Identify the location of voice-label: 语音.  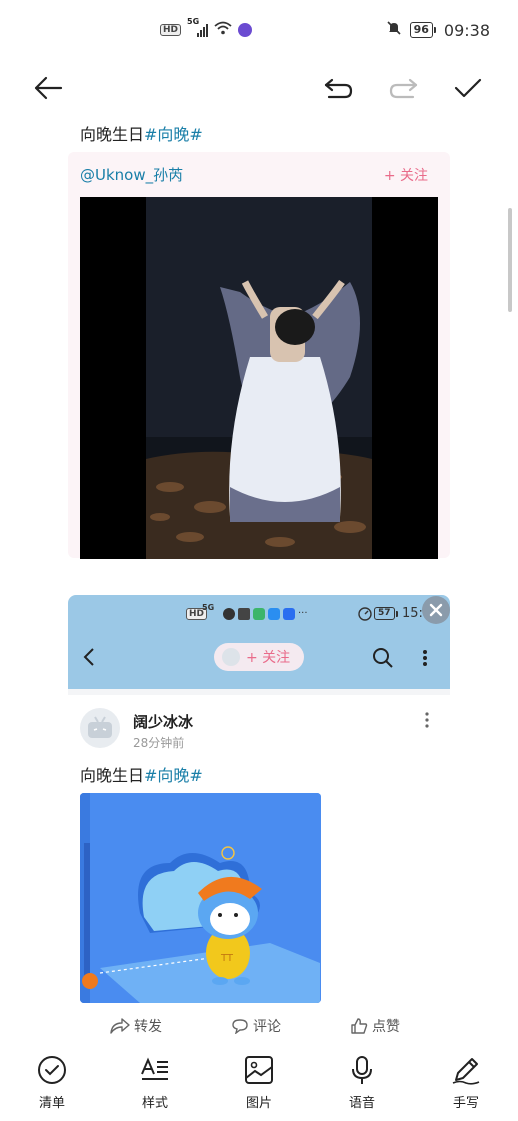
(361, 1103).